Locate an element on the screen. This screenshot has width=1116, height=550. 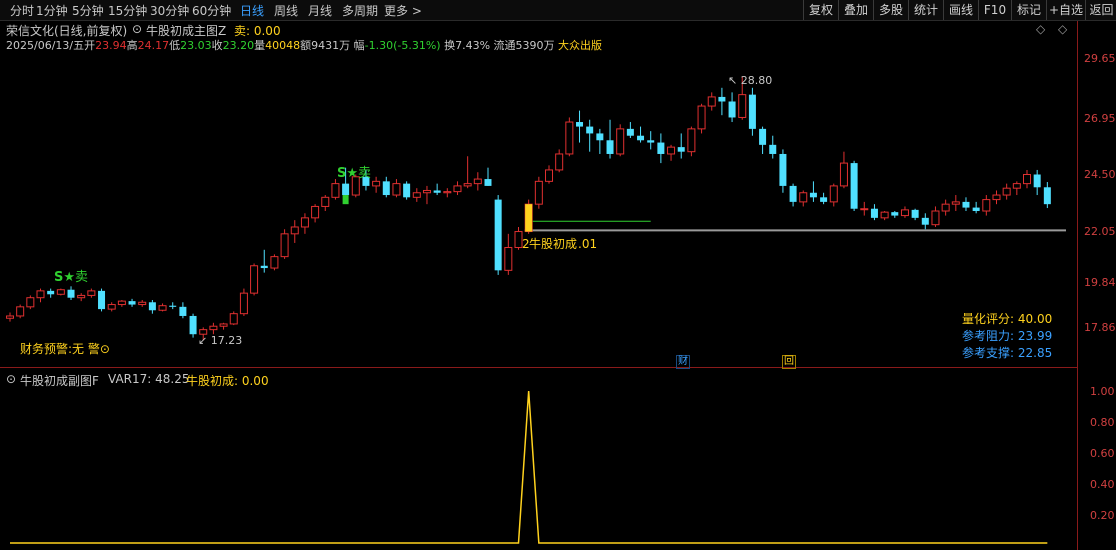
warning-value: 无 警 is located at coordinates (86, 349).